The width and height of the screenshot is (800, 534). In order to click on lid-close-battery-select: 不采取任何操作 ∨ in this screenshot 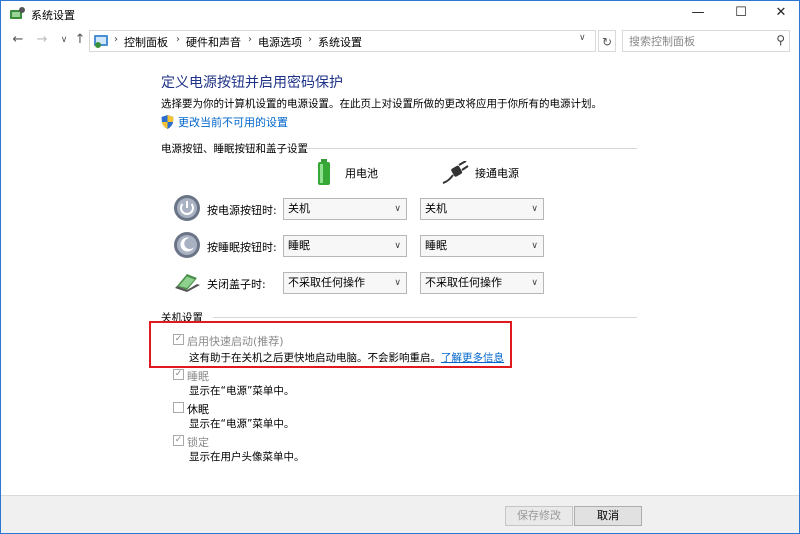, I will do `click(345, 283)`.